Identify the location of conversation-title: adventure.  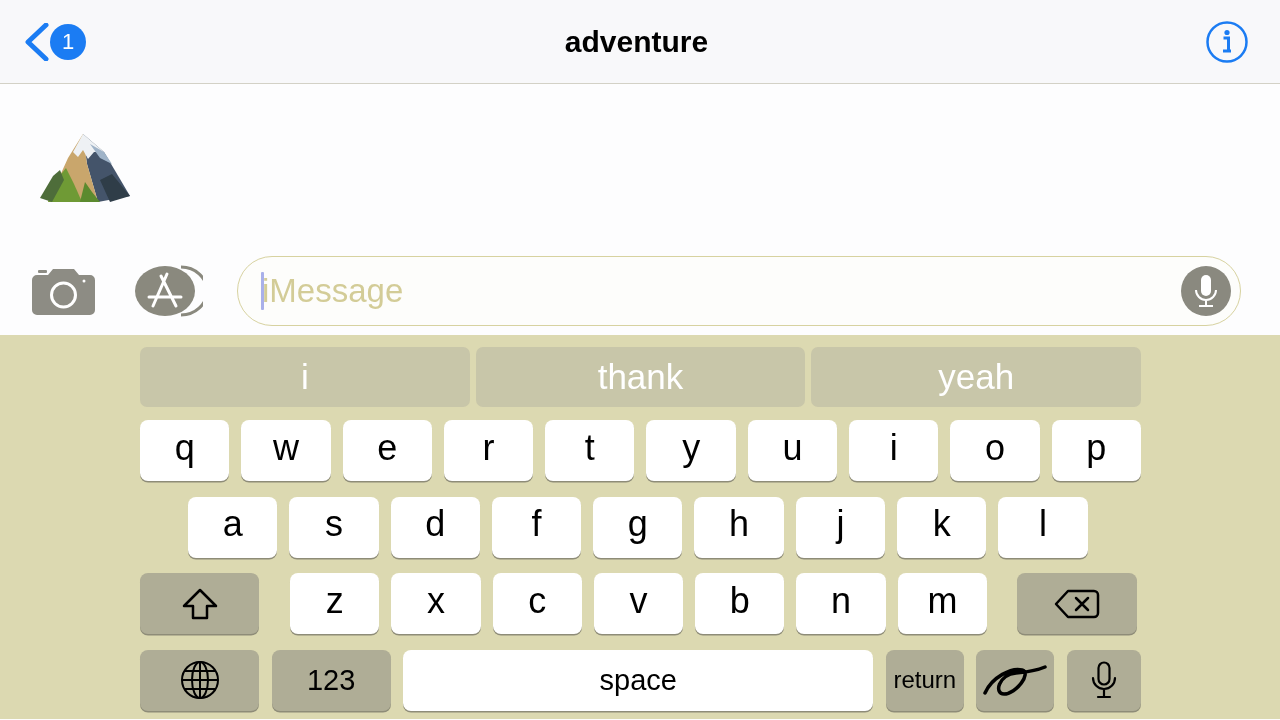
(636, 41).